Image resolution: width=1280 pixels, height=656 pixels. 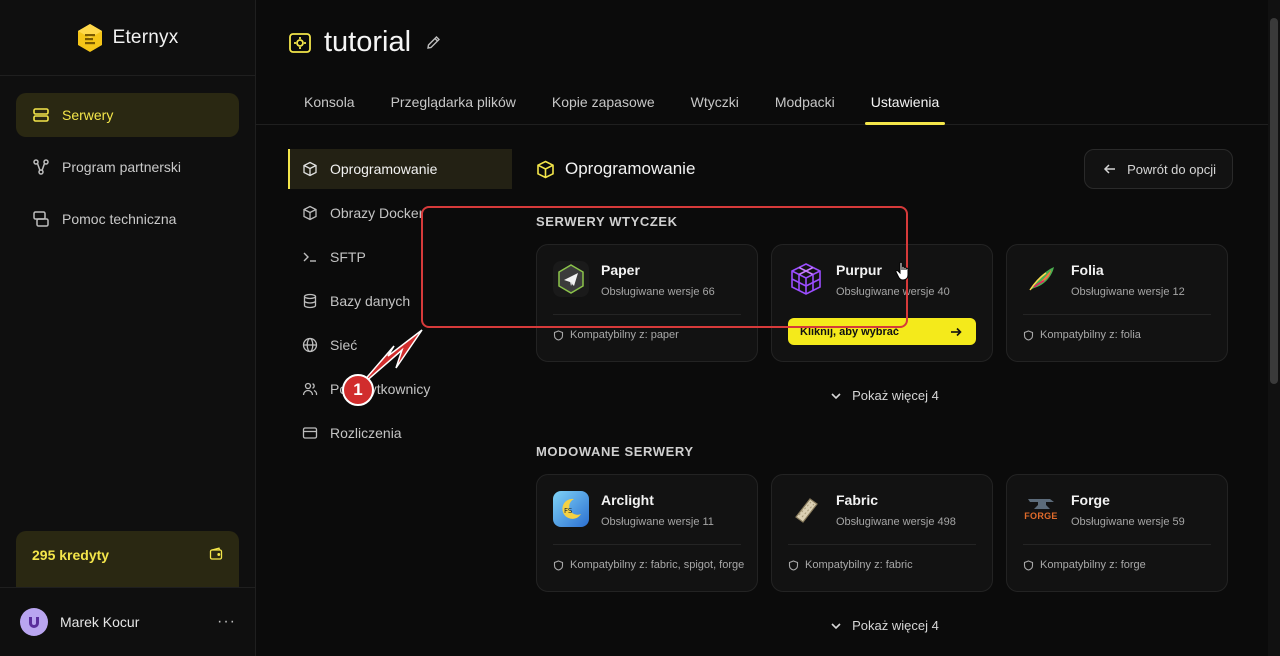 I want to click on more-options-icon: ···, so click(x=226, y=622).